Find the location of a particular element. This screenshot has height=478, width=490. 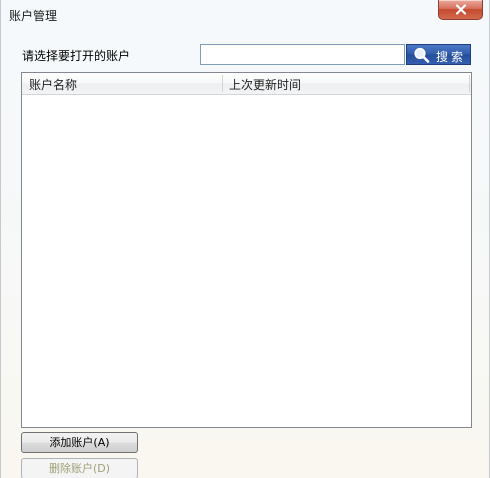

prompt-label: 请选择要打开的账户 is located at coordinates (76, 56).